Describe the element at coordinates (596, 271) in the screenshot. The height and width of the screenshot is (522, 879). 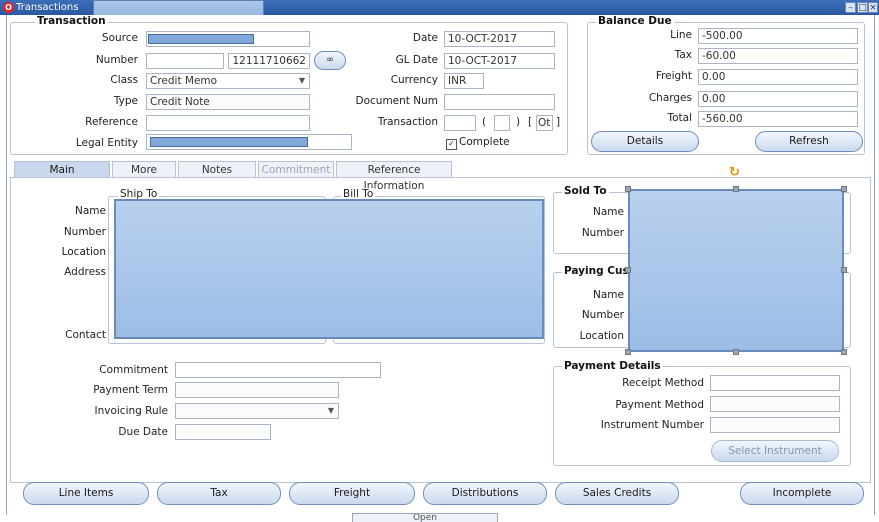
I see `paying-customer-title: Paying Cus` at that location.